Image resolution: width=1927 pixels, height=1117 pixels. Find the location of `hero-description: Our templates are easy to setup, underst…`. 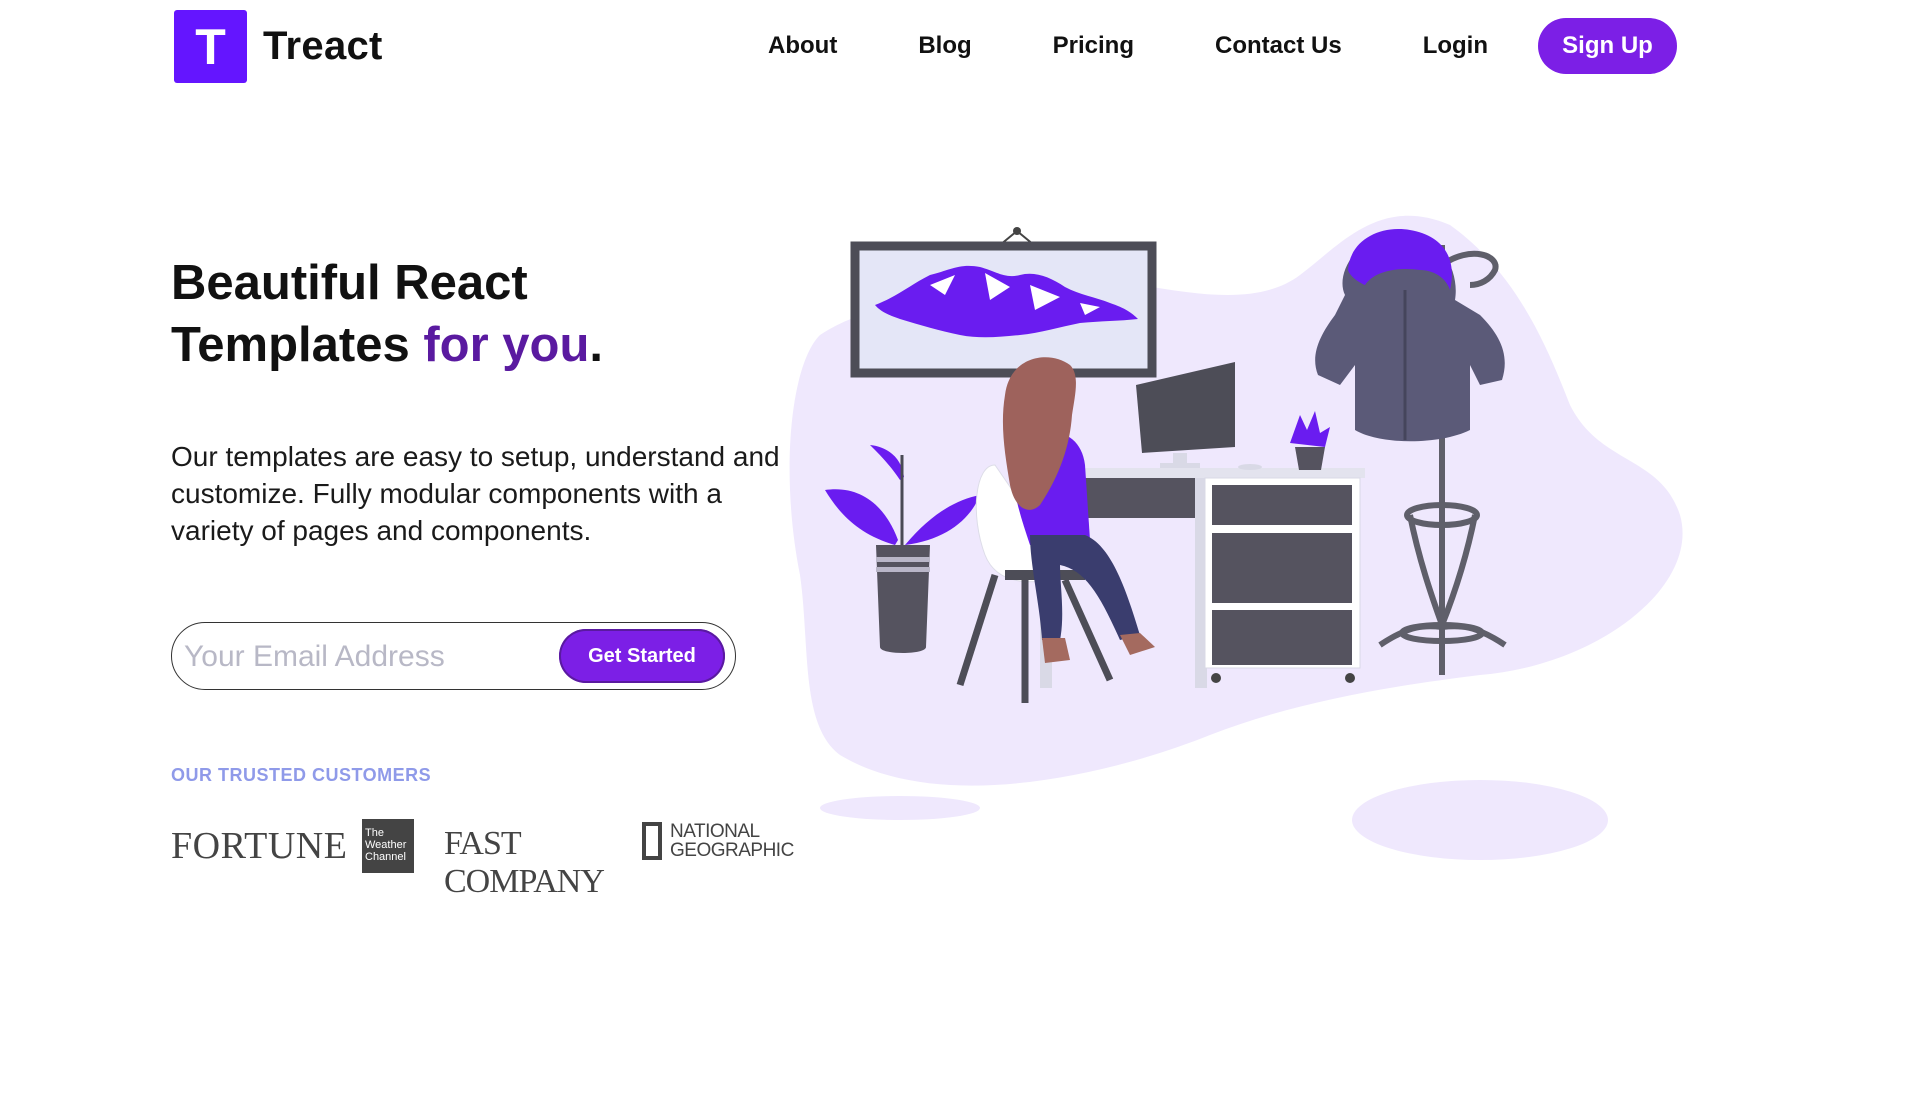

hero-description: Our templates are easy to setup, underst… is located at coordinates (475, 493).